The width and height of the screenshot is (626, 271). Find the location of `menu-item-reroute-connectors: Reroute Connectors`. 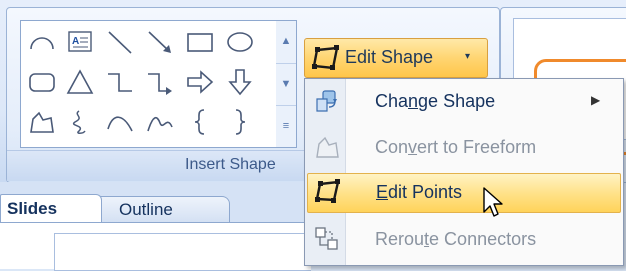

menu-item-reroute-connectors: Reroute Connectors is located at coordinates (463, 240).